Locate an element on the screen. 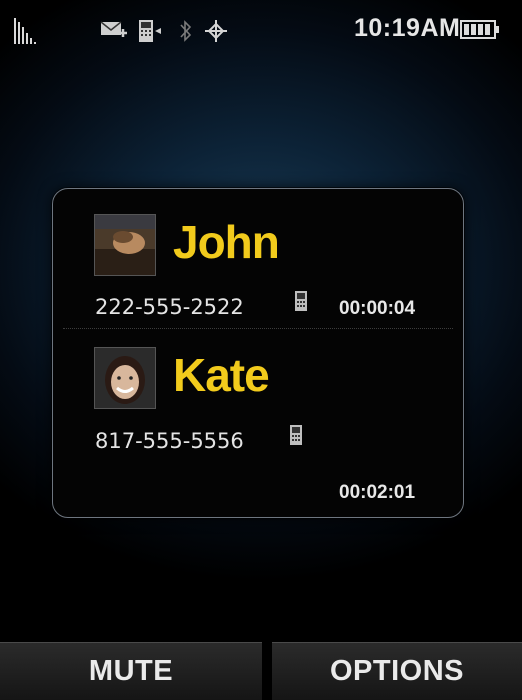  call-divider is located at coordinates (258, 328).